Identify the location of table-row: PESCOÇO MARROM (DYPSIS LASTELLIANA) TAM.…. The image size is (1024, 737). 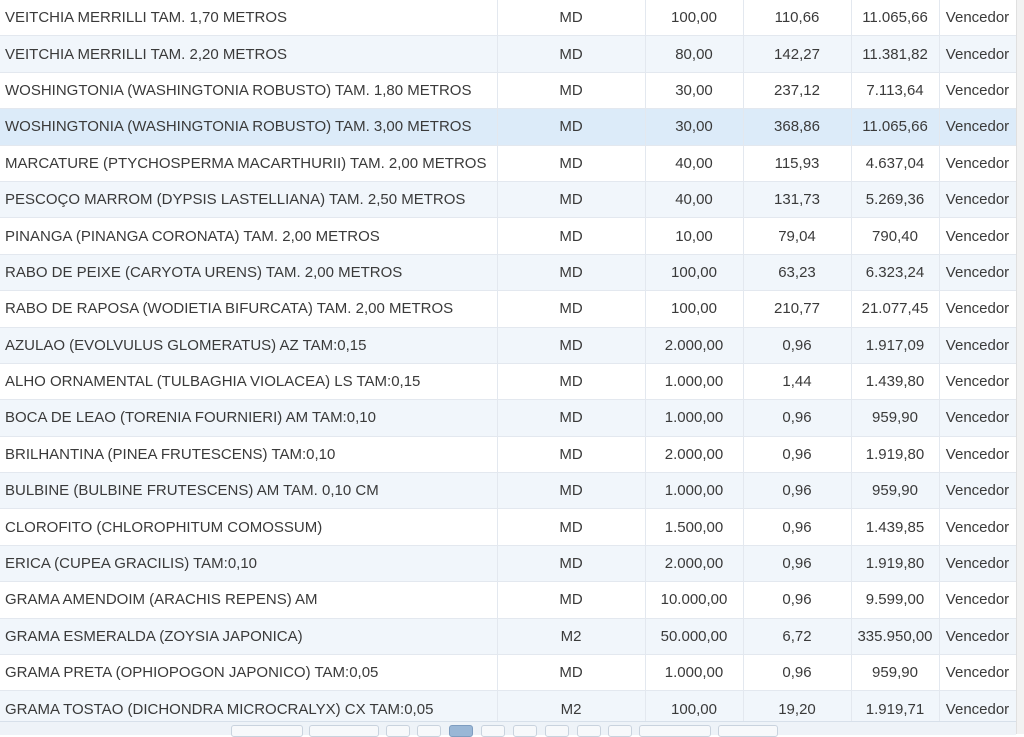
(508, 200).